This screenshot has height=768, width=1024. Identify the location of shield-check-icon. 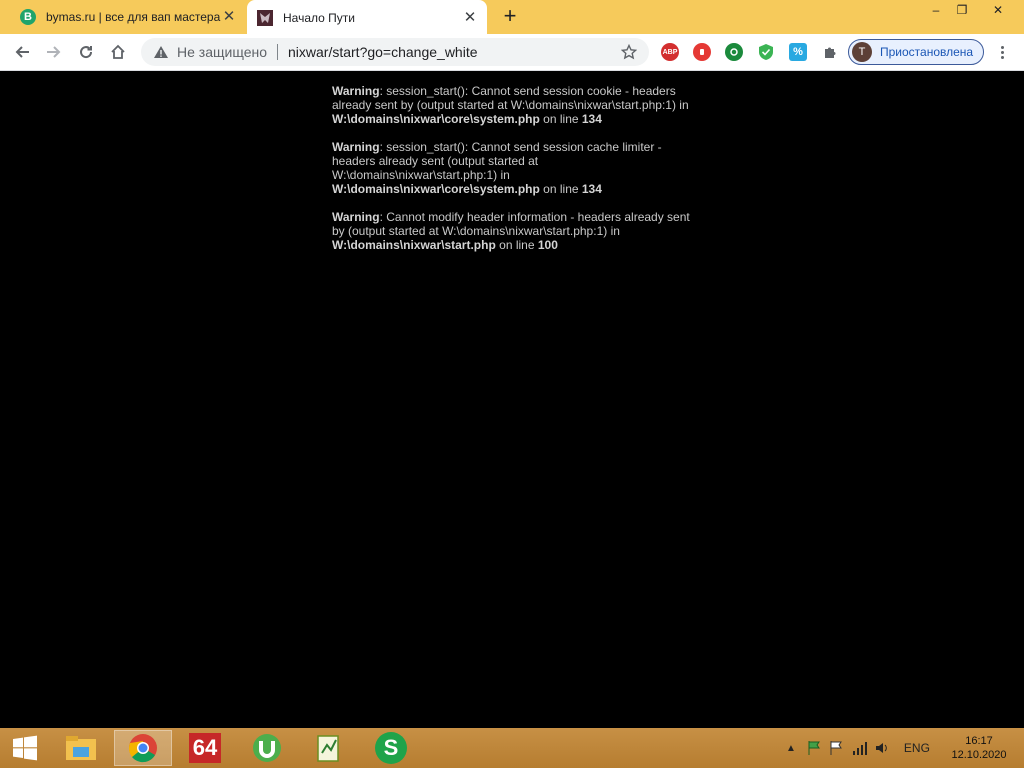
(766, 52).